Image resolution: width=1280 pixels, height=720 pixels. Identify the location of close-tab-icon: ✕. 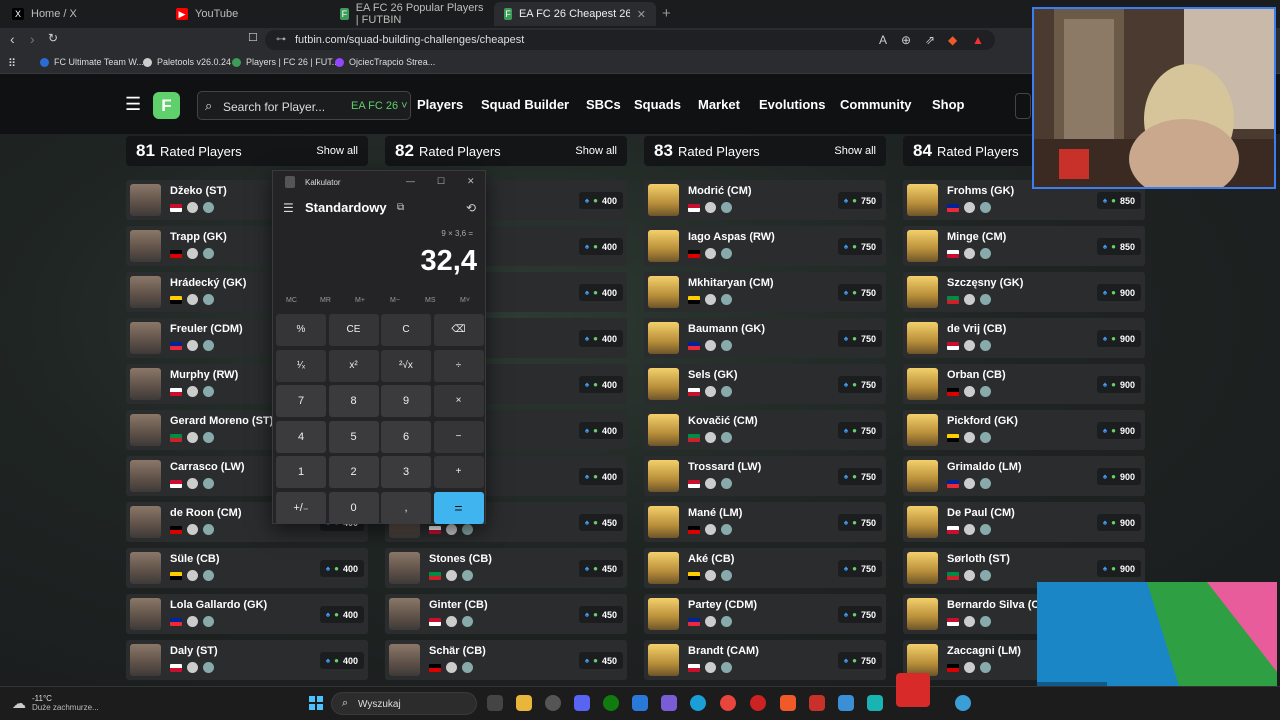
(641, 14).